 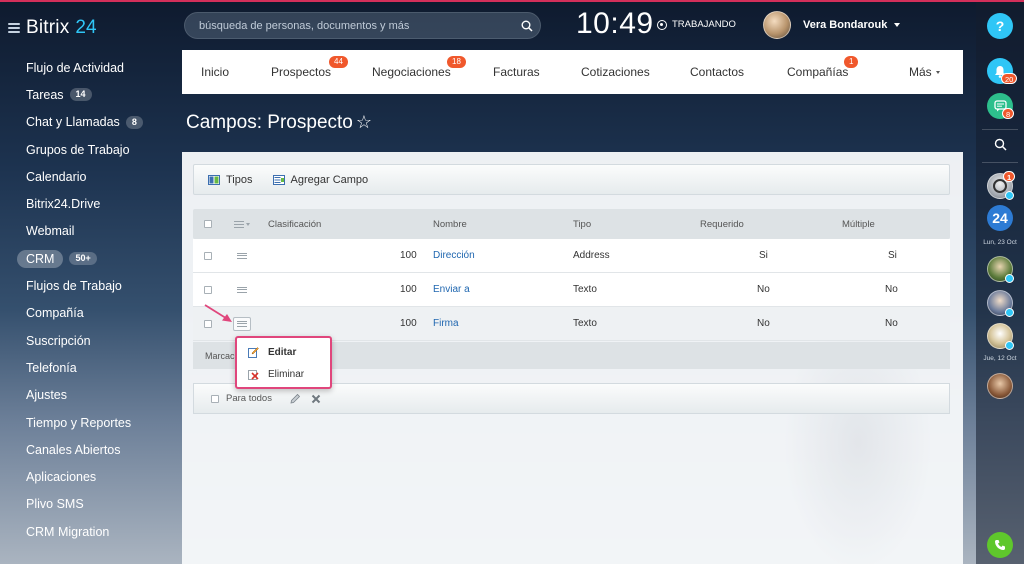 I want to click on user-menu: Vera Bondarouk, so click(x=832, y=25).